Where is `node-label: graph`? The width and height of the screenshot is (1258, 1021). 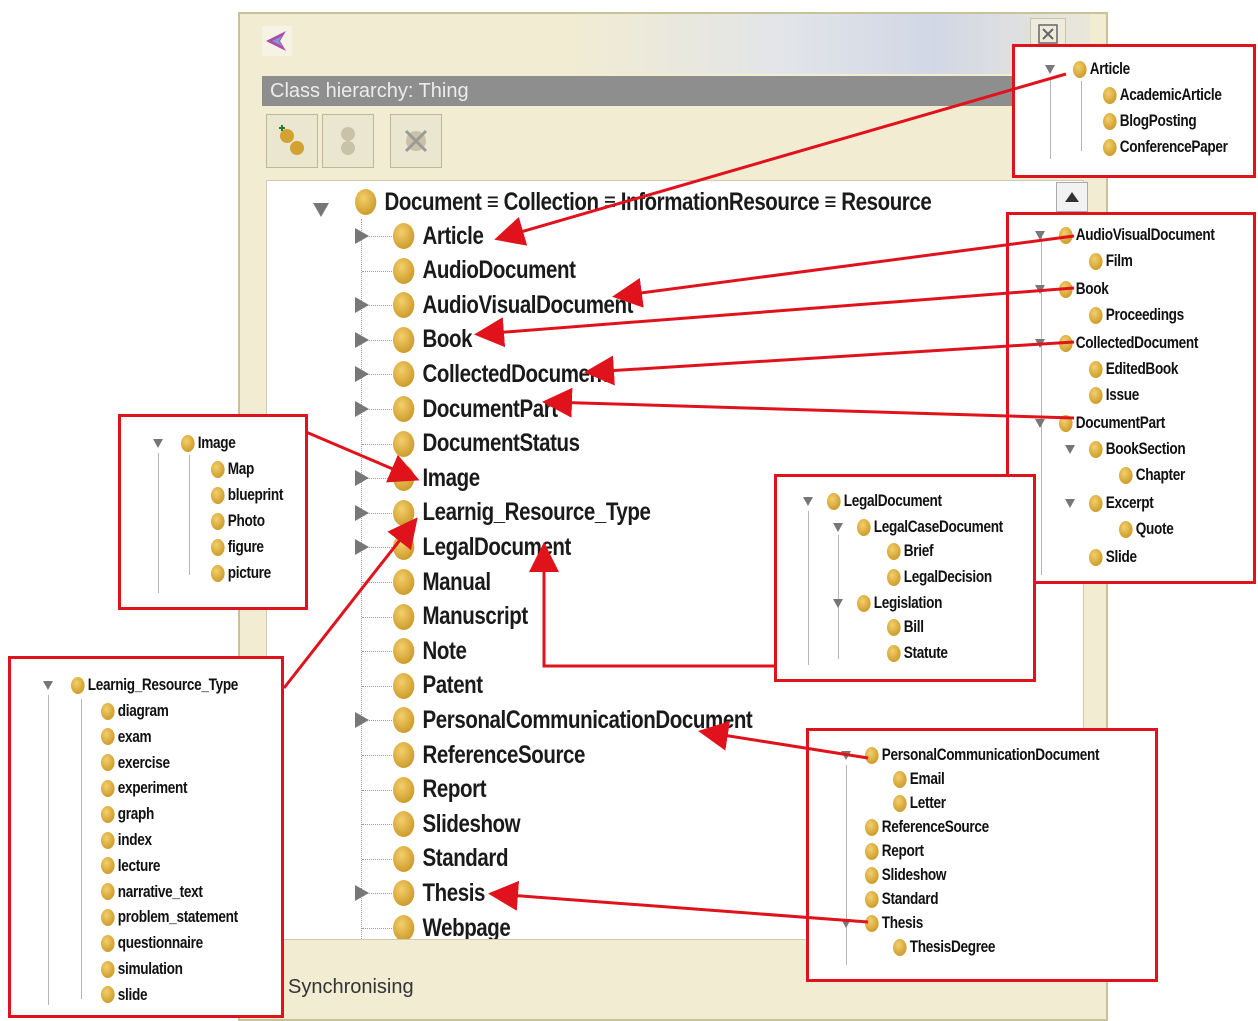
node-label: graph is located at coordinates (136, 814).